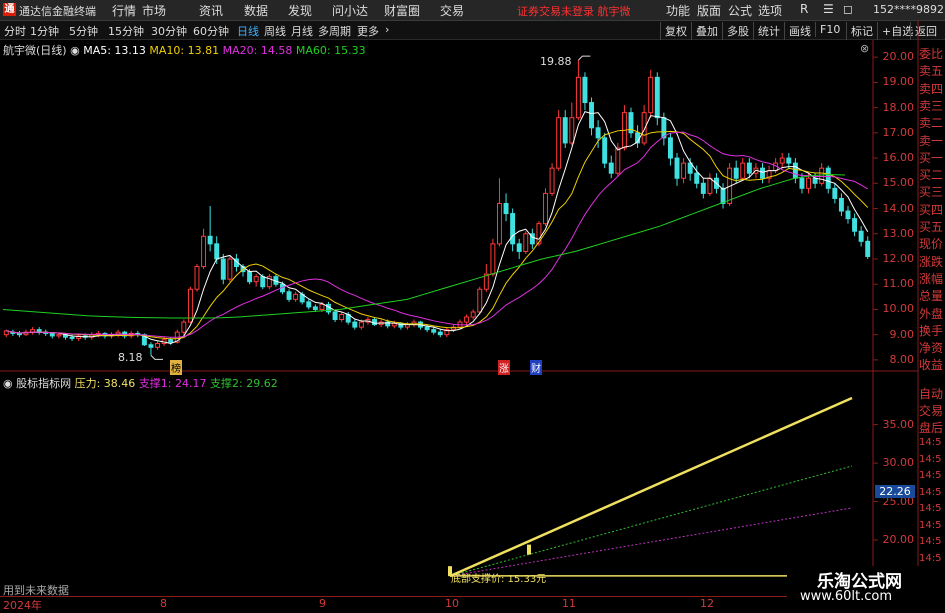 The height and width of the screenshot is (613, 945). I want to click on side-label: 总量, so click(931, 296).